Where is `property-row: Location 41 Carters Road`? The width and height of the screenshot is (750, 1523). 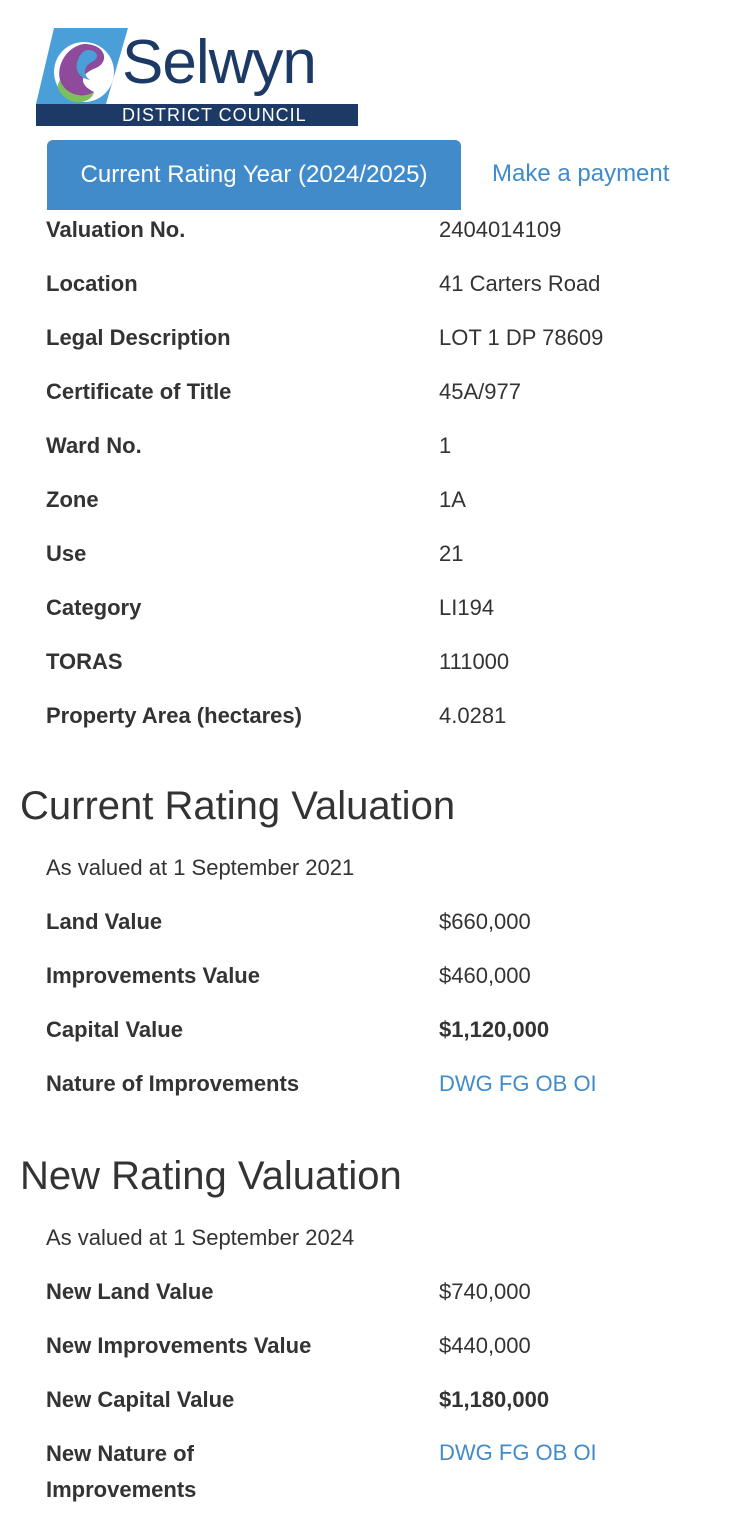 property-row: Location 41 Carters Road is located at coordinates (386, 289).